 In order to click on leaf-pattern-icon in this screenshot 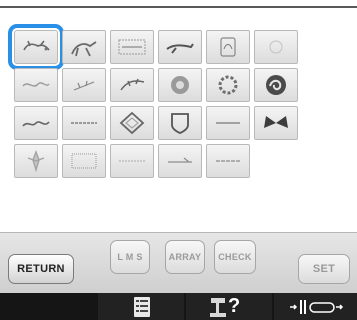, I will do `click(132, 84)`.